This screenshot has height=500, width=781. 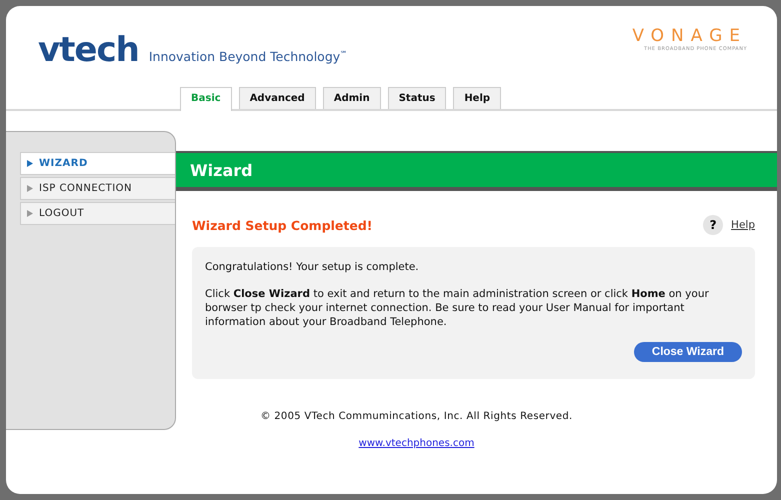 What do you see at coordinates (713, 225) in the screenshot?
I see `help-icon: ?` at bounding box center [713, 225].